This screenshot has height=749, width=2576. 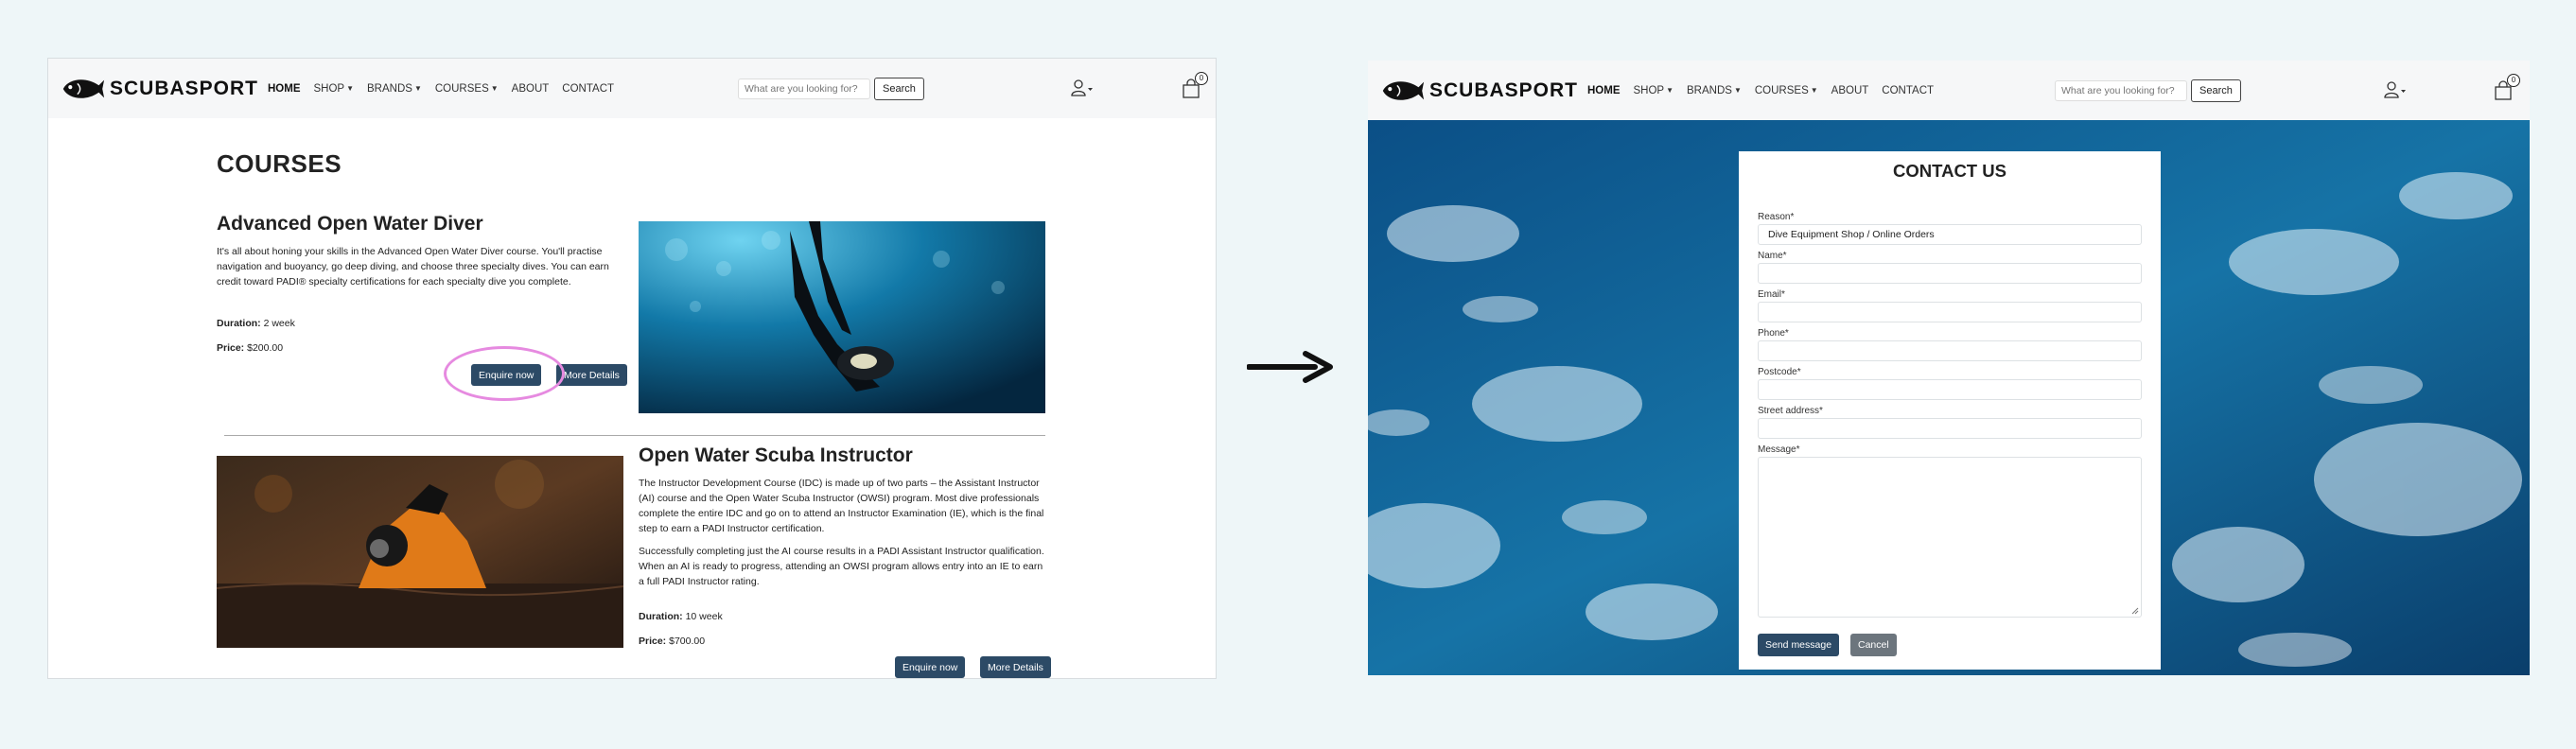 I want to click on highlight-annotation-ring, so click(x=505, y=373).